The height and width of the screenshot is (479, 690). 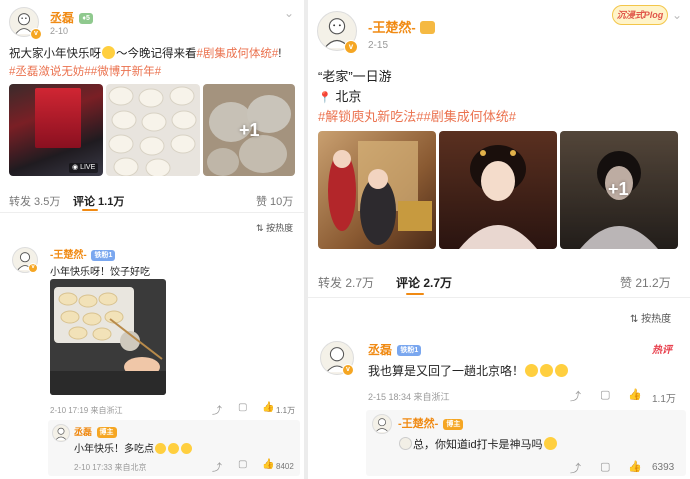 I want to click on repost-count: 转发 2.7万, so click(x=346, y=282).